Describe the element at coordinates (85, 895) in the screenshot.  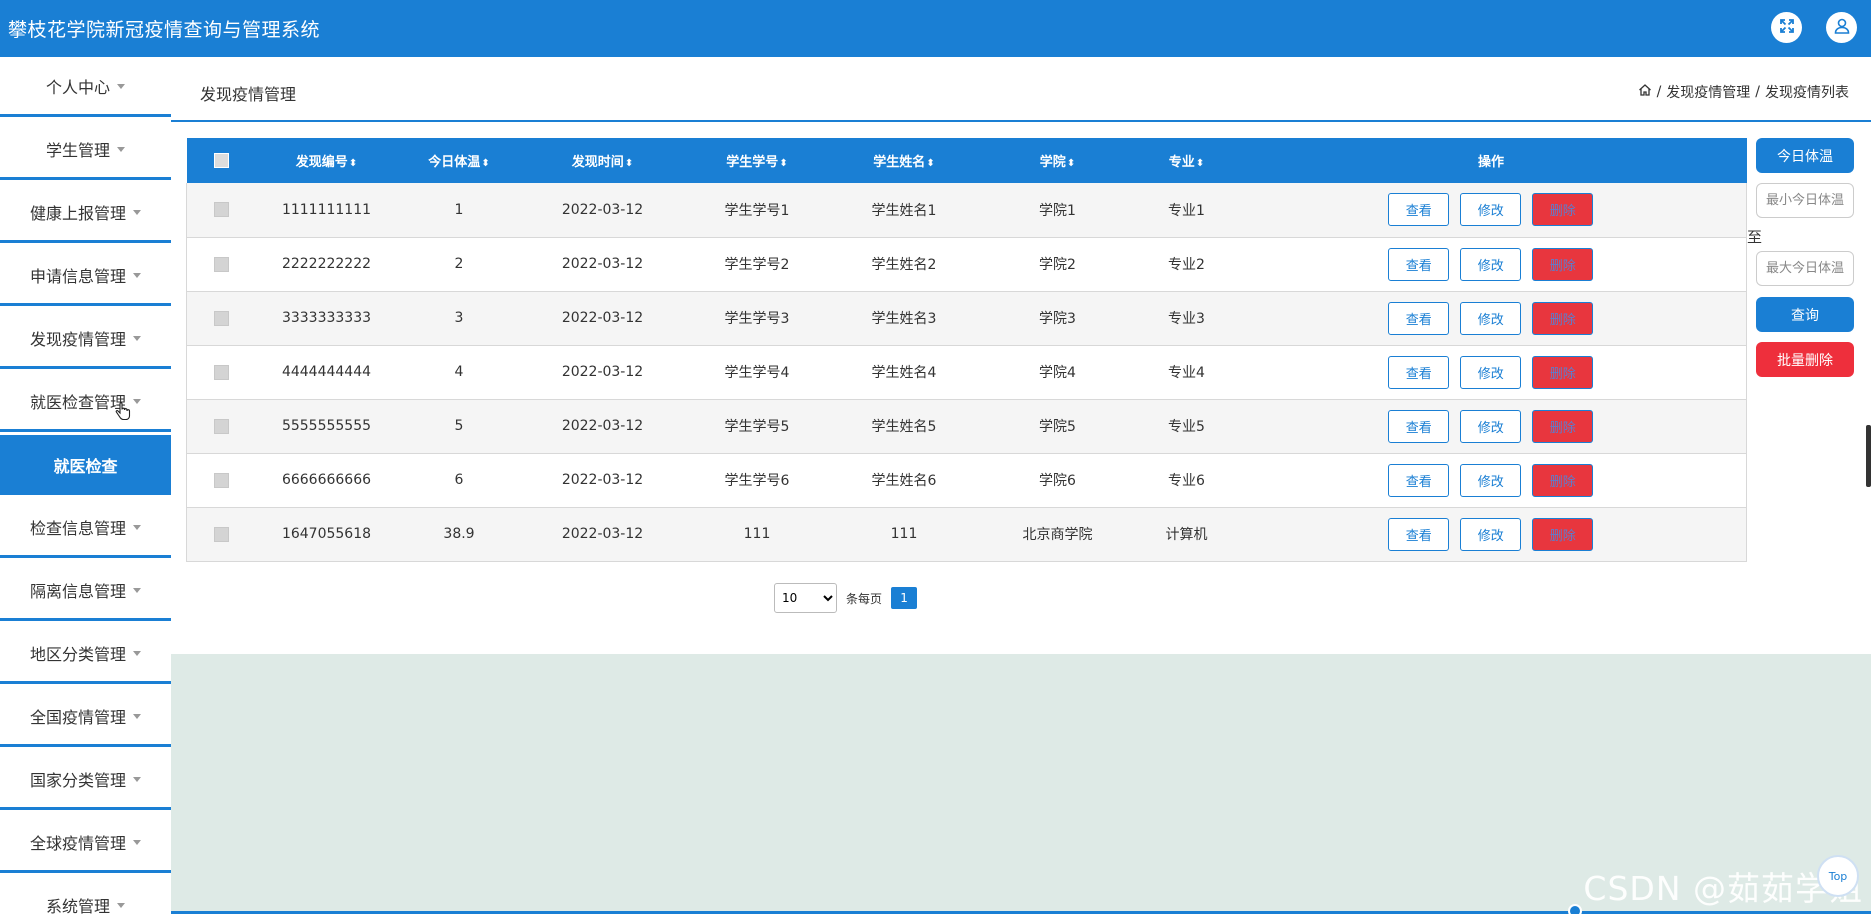
I see `sidebar-item-system: 系统管理` at that location.